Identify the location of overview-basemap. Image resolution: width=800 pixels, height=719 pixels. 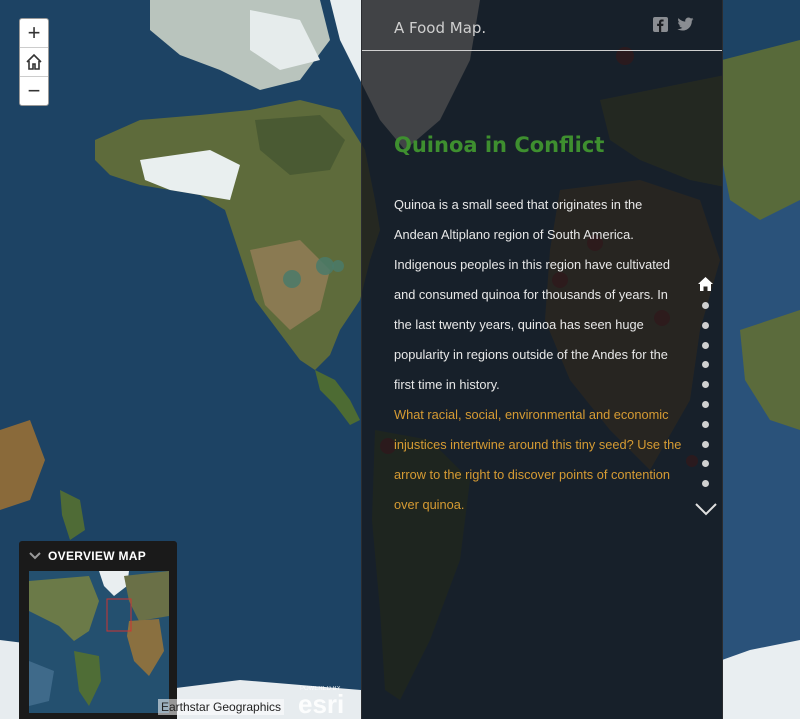
(99, 642).